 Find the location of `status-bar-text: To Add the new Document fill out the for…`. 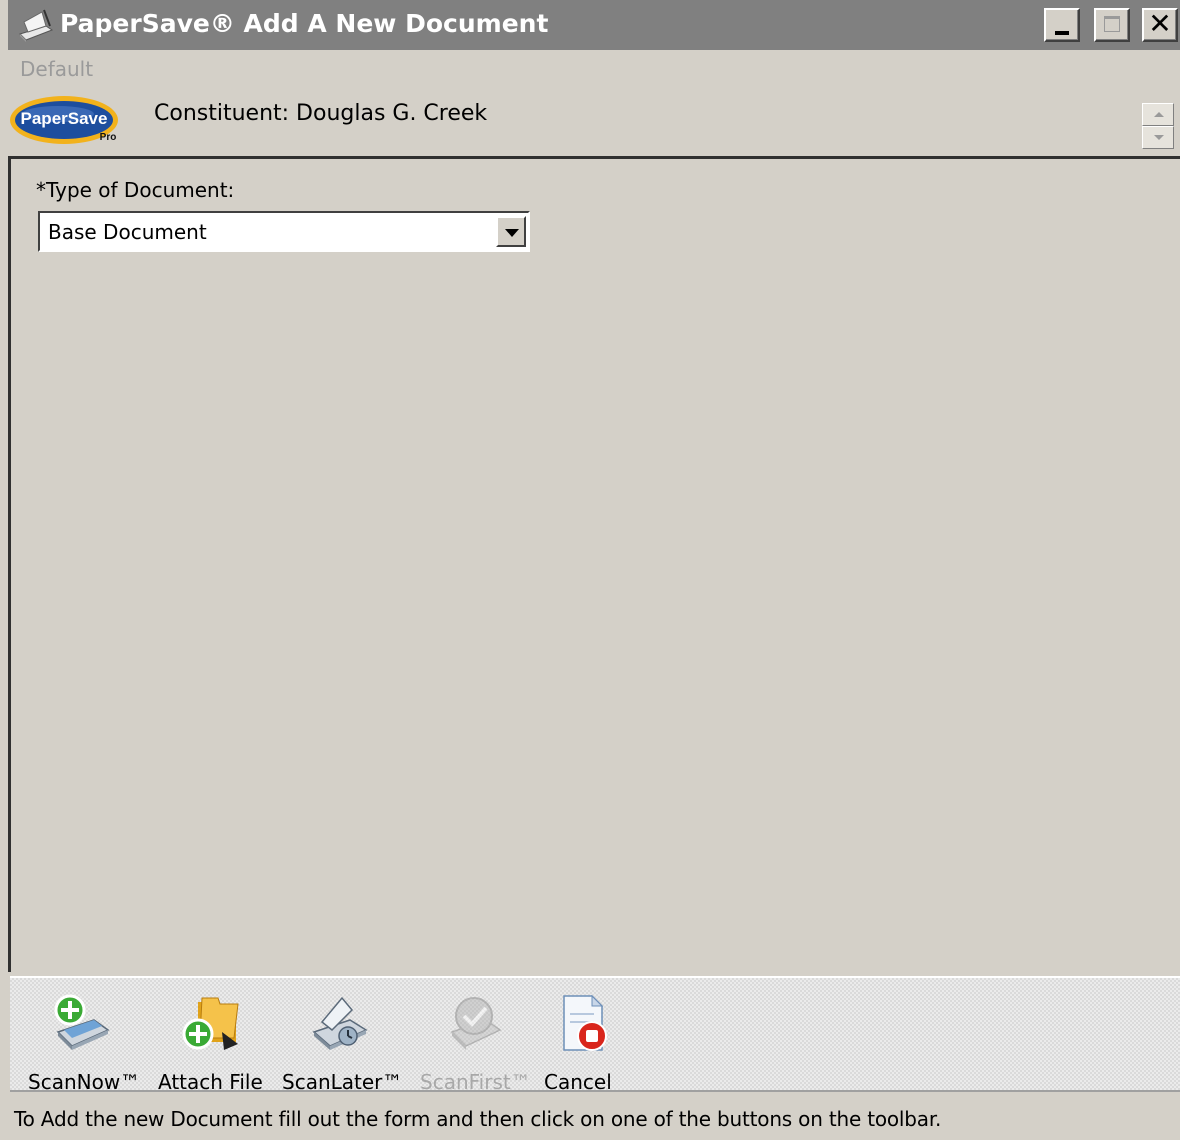

status-bar-text: To Add the new Document fill out the for… is located at coordinates (478, 1119).